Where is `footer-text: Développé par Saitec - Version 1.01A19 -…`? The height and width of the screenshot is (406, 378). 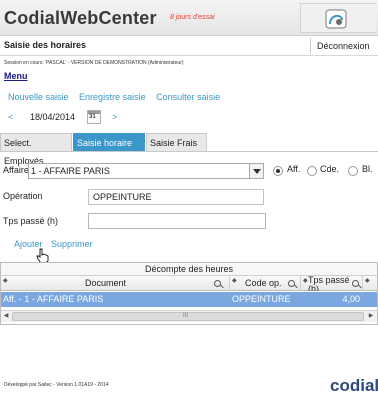 footer-text: Développé par Saitec - Version 1.01A19 -… is located at coordinates (56, 385).